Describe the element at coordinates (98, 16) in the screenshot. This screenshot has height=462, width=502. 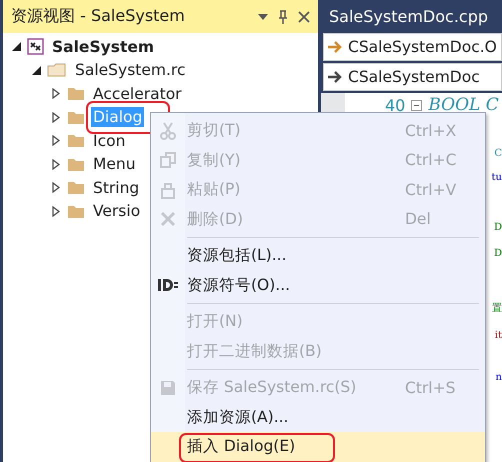
I see `panel-title: 资源视图 - SaleSystem` at that location.